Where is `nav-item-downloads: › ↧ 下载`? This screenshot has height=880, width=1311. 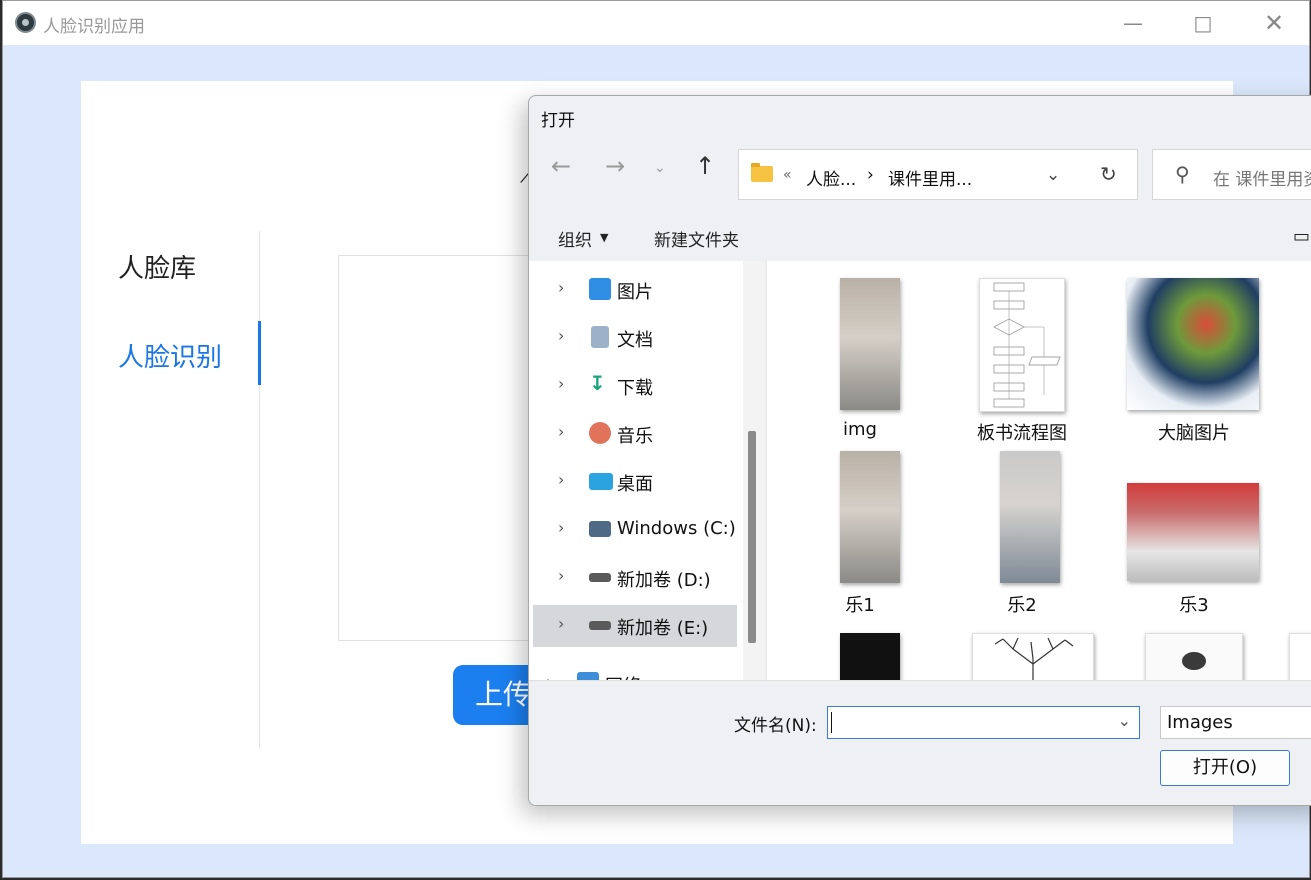 nav-item-downloads: › ↧ 下载 is located at coordinates (635, 386).